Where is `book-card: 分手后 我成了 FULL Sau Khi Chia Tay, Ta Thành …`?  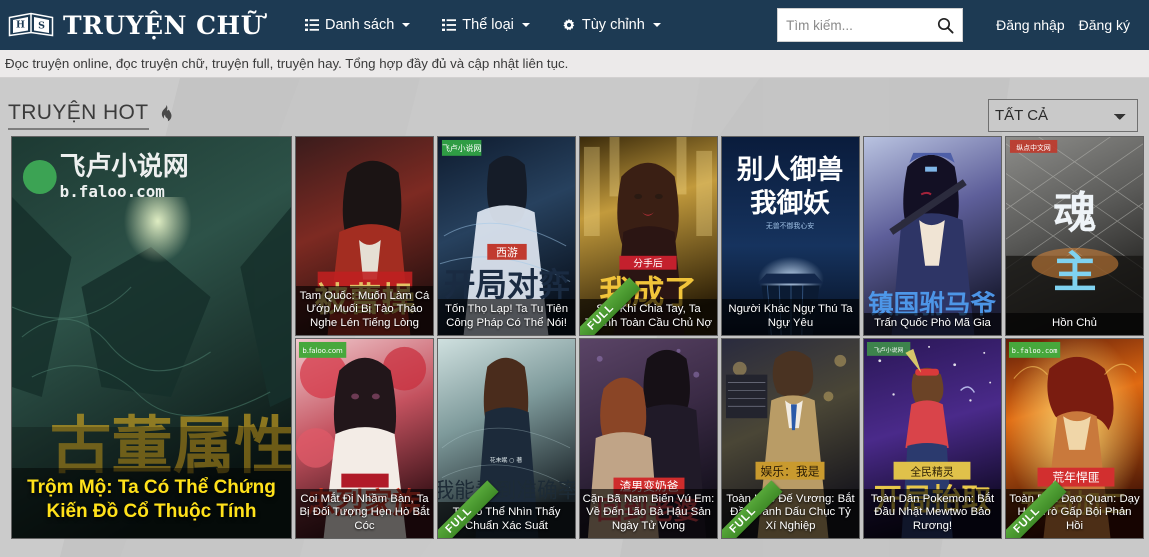
book-card: 分手后 我成了 FULL Sau Khi Chia Tay, Ta Thành … is located at coordinates (648, 236).